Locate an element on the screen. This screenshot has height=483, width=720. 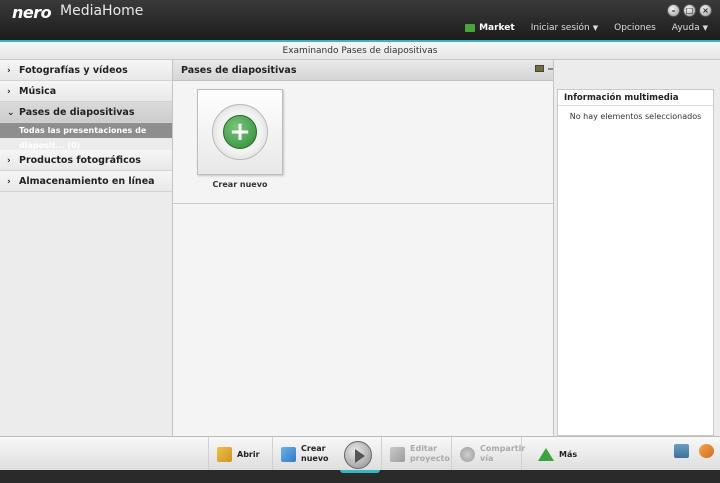
tile-ring: + is located at coordinates (240, 132).